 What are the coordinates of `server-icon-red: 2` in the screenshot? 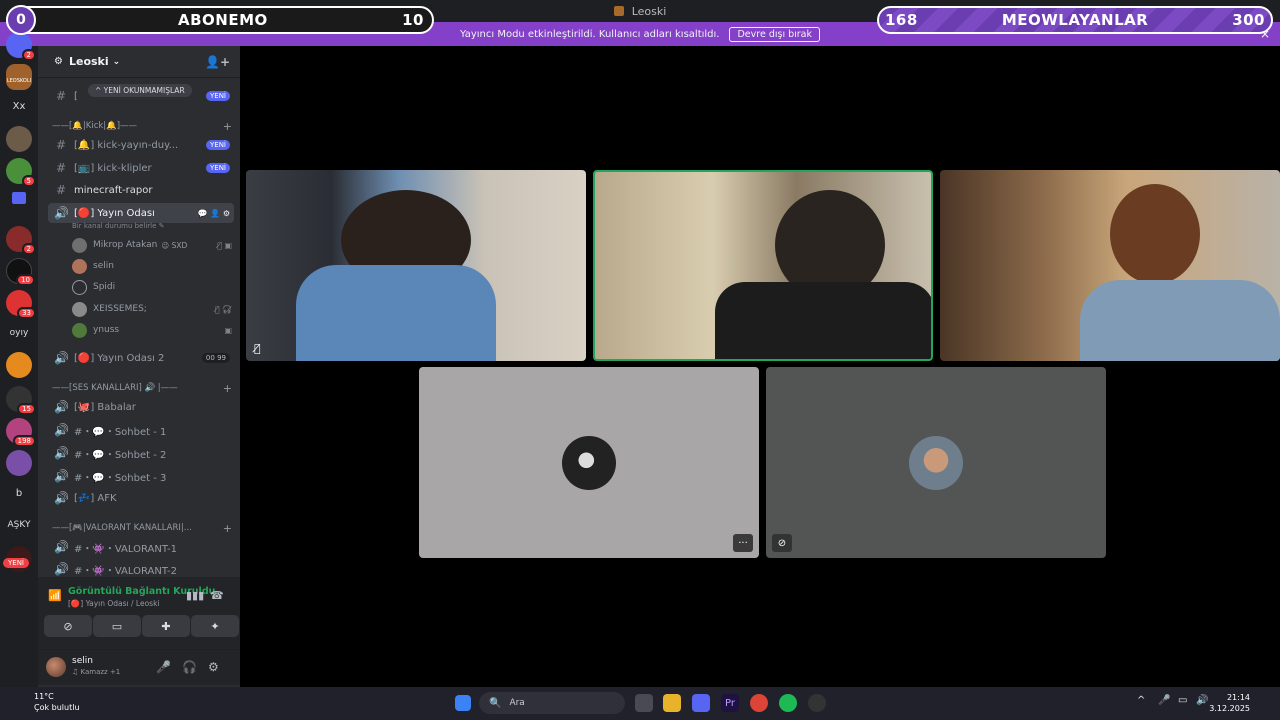 It's located at (21, 240).